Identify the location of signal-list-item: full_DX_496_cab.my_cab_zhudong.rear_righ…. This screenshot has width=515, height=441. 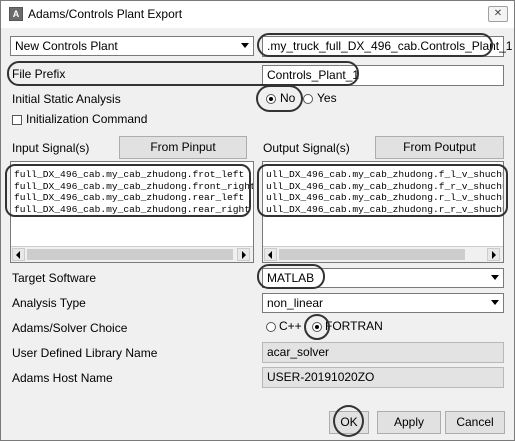
(132, 209).